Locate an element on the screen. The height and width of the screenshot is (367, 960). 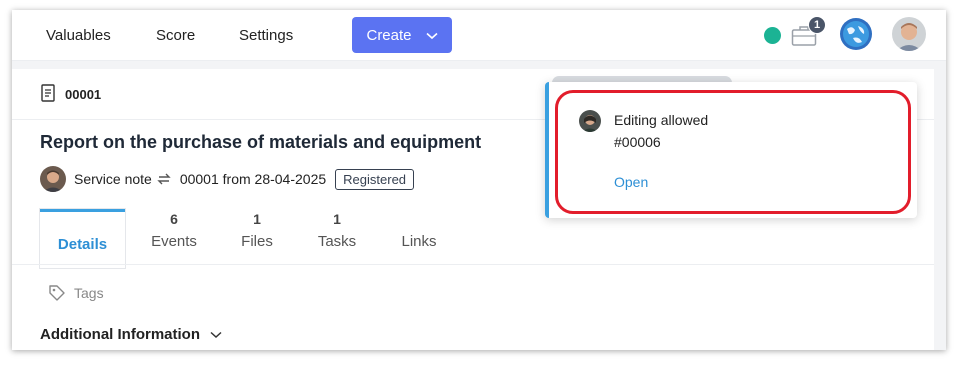
tab-links: Links is located at coordinates (419, 237).